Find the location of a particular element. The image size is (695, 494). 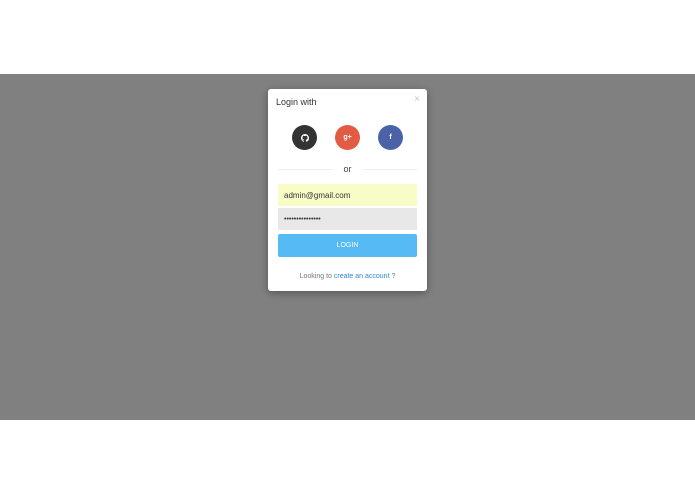

login-modal: Login with × g+ f or LOGIN Looking to c is located at coordinates (347, 190).